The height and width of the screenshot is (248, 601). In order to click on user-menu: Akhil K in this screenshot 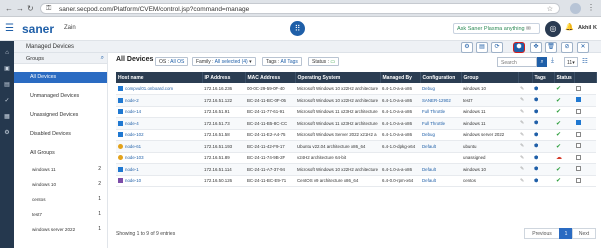, I will do `click(587, 28)`.